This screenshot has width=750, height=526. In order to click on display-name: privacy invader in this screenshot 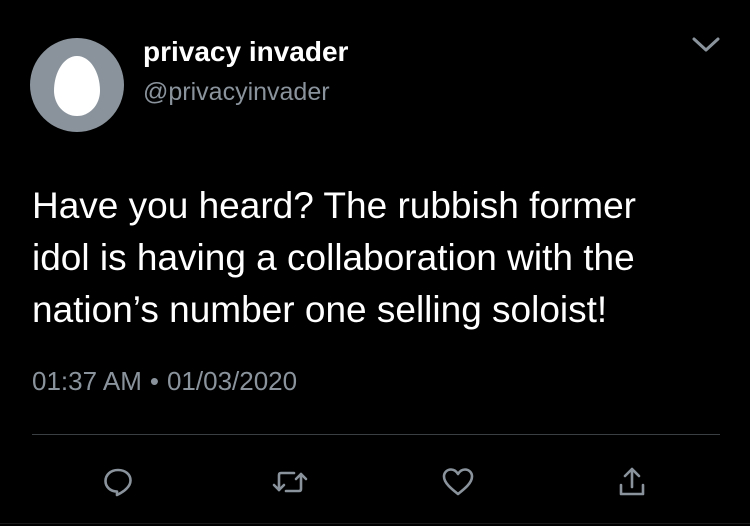, I will do `click(245, 52)`.